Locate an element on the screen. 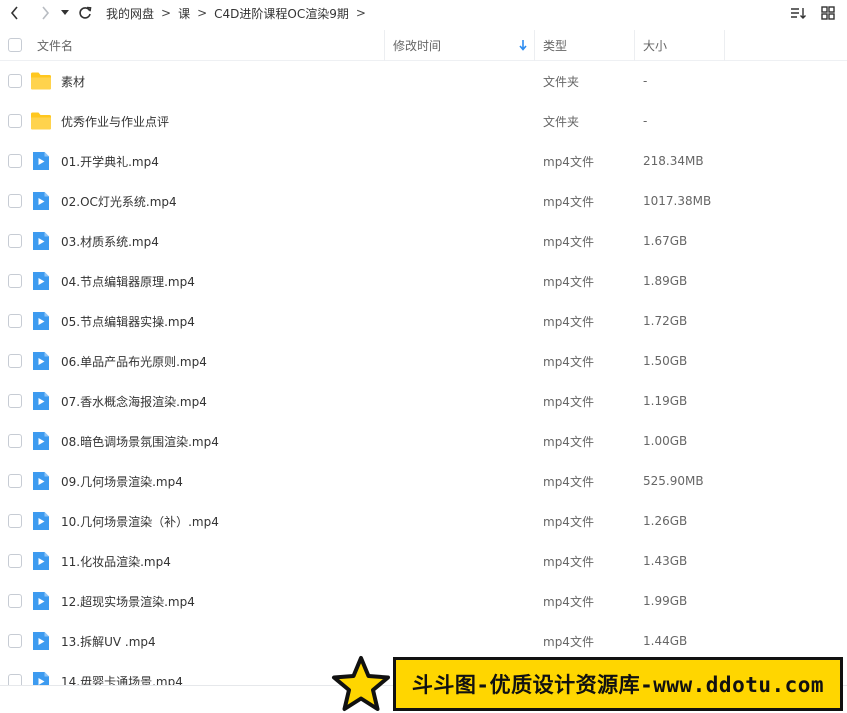  file-row: 06.单品产品布光原则.mp4 mp4文件 1.50GB is located at coordinates (423, 361).